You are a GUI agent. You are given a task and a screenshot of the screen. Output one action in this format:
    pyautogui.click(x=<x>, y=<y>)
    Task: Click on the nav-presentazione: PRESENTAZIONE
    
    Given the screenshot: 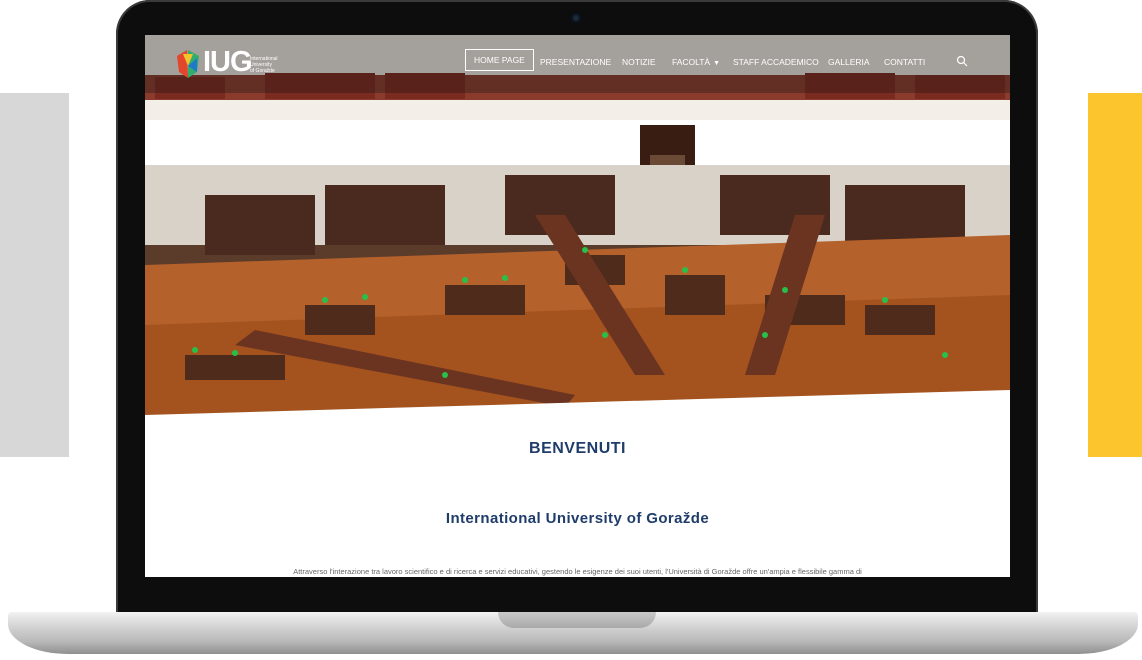 What is the action you would take?
    pyautogui.click(x=575, y=62)
    